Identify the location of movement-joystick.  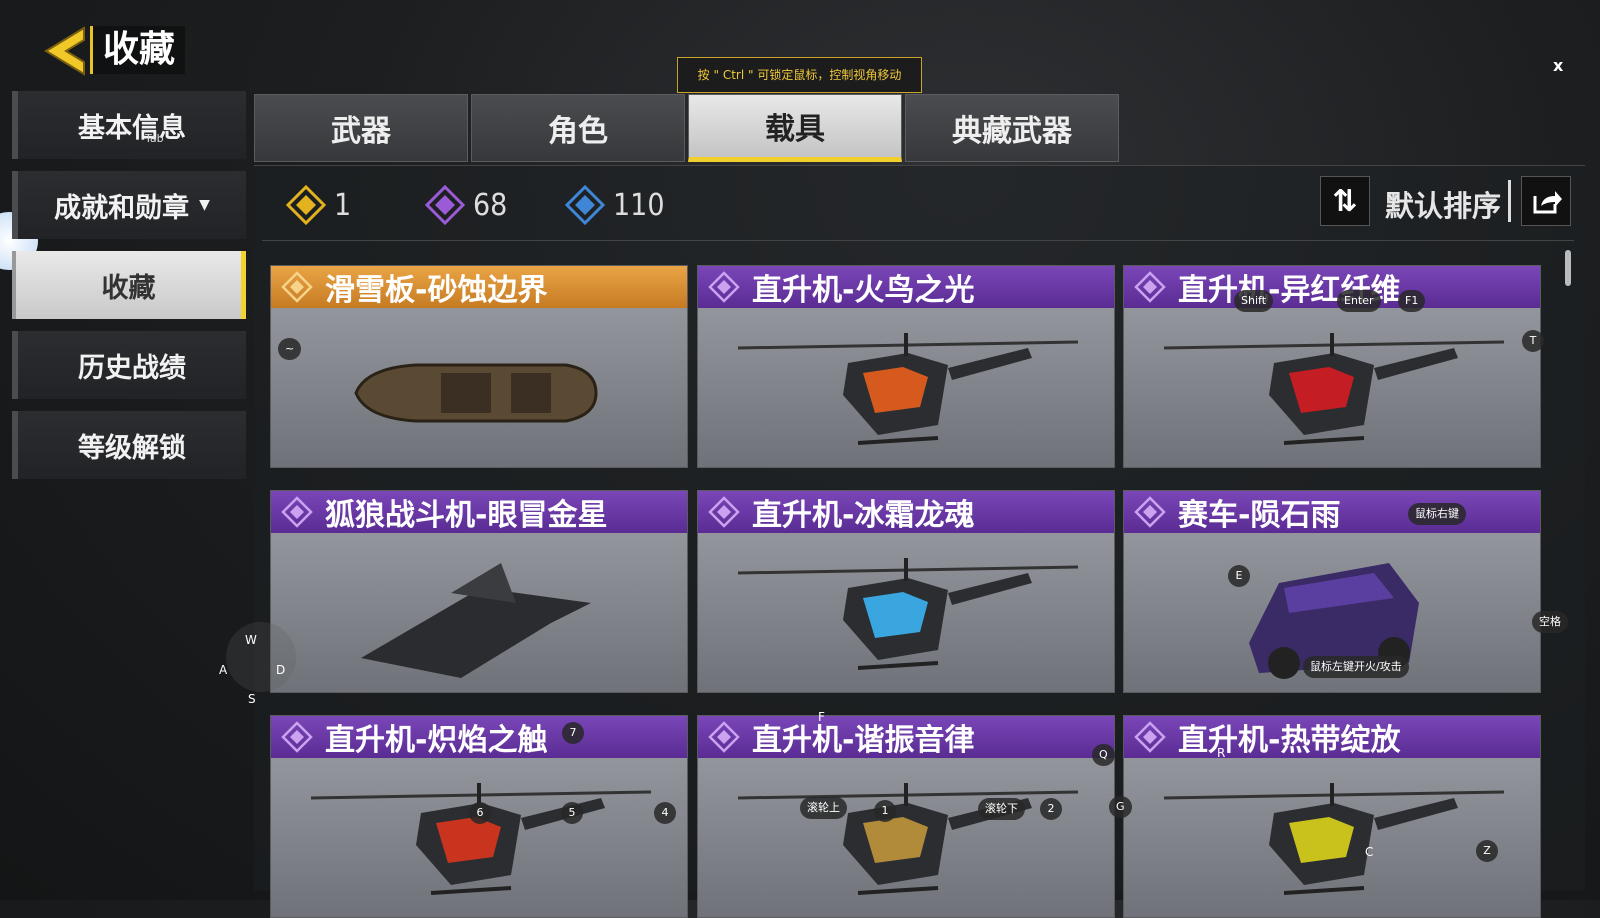
(261, 657).